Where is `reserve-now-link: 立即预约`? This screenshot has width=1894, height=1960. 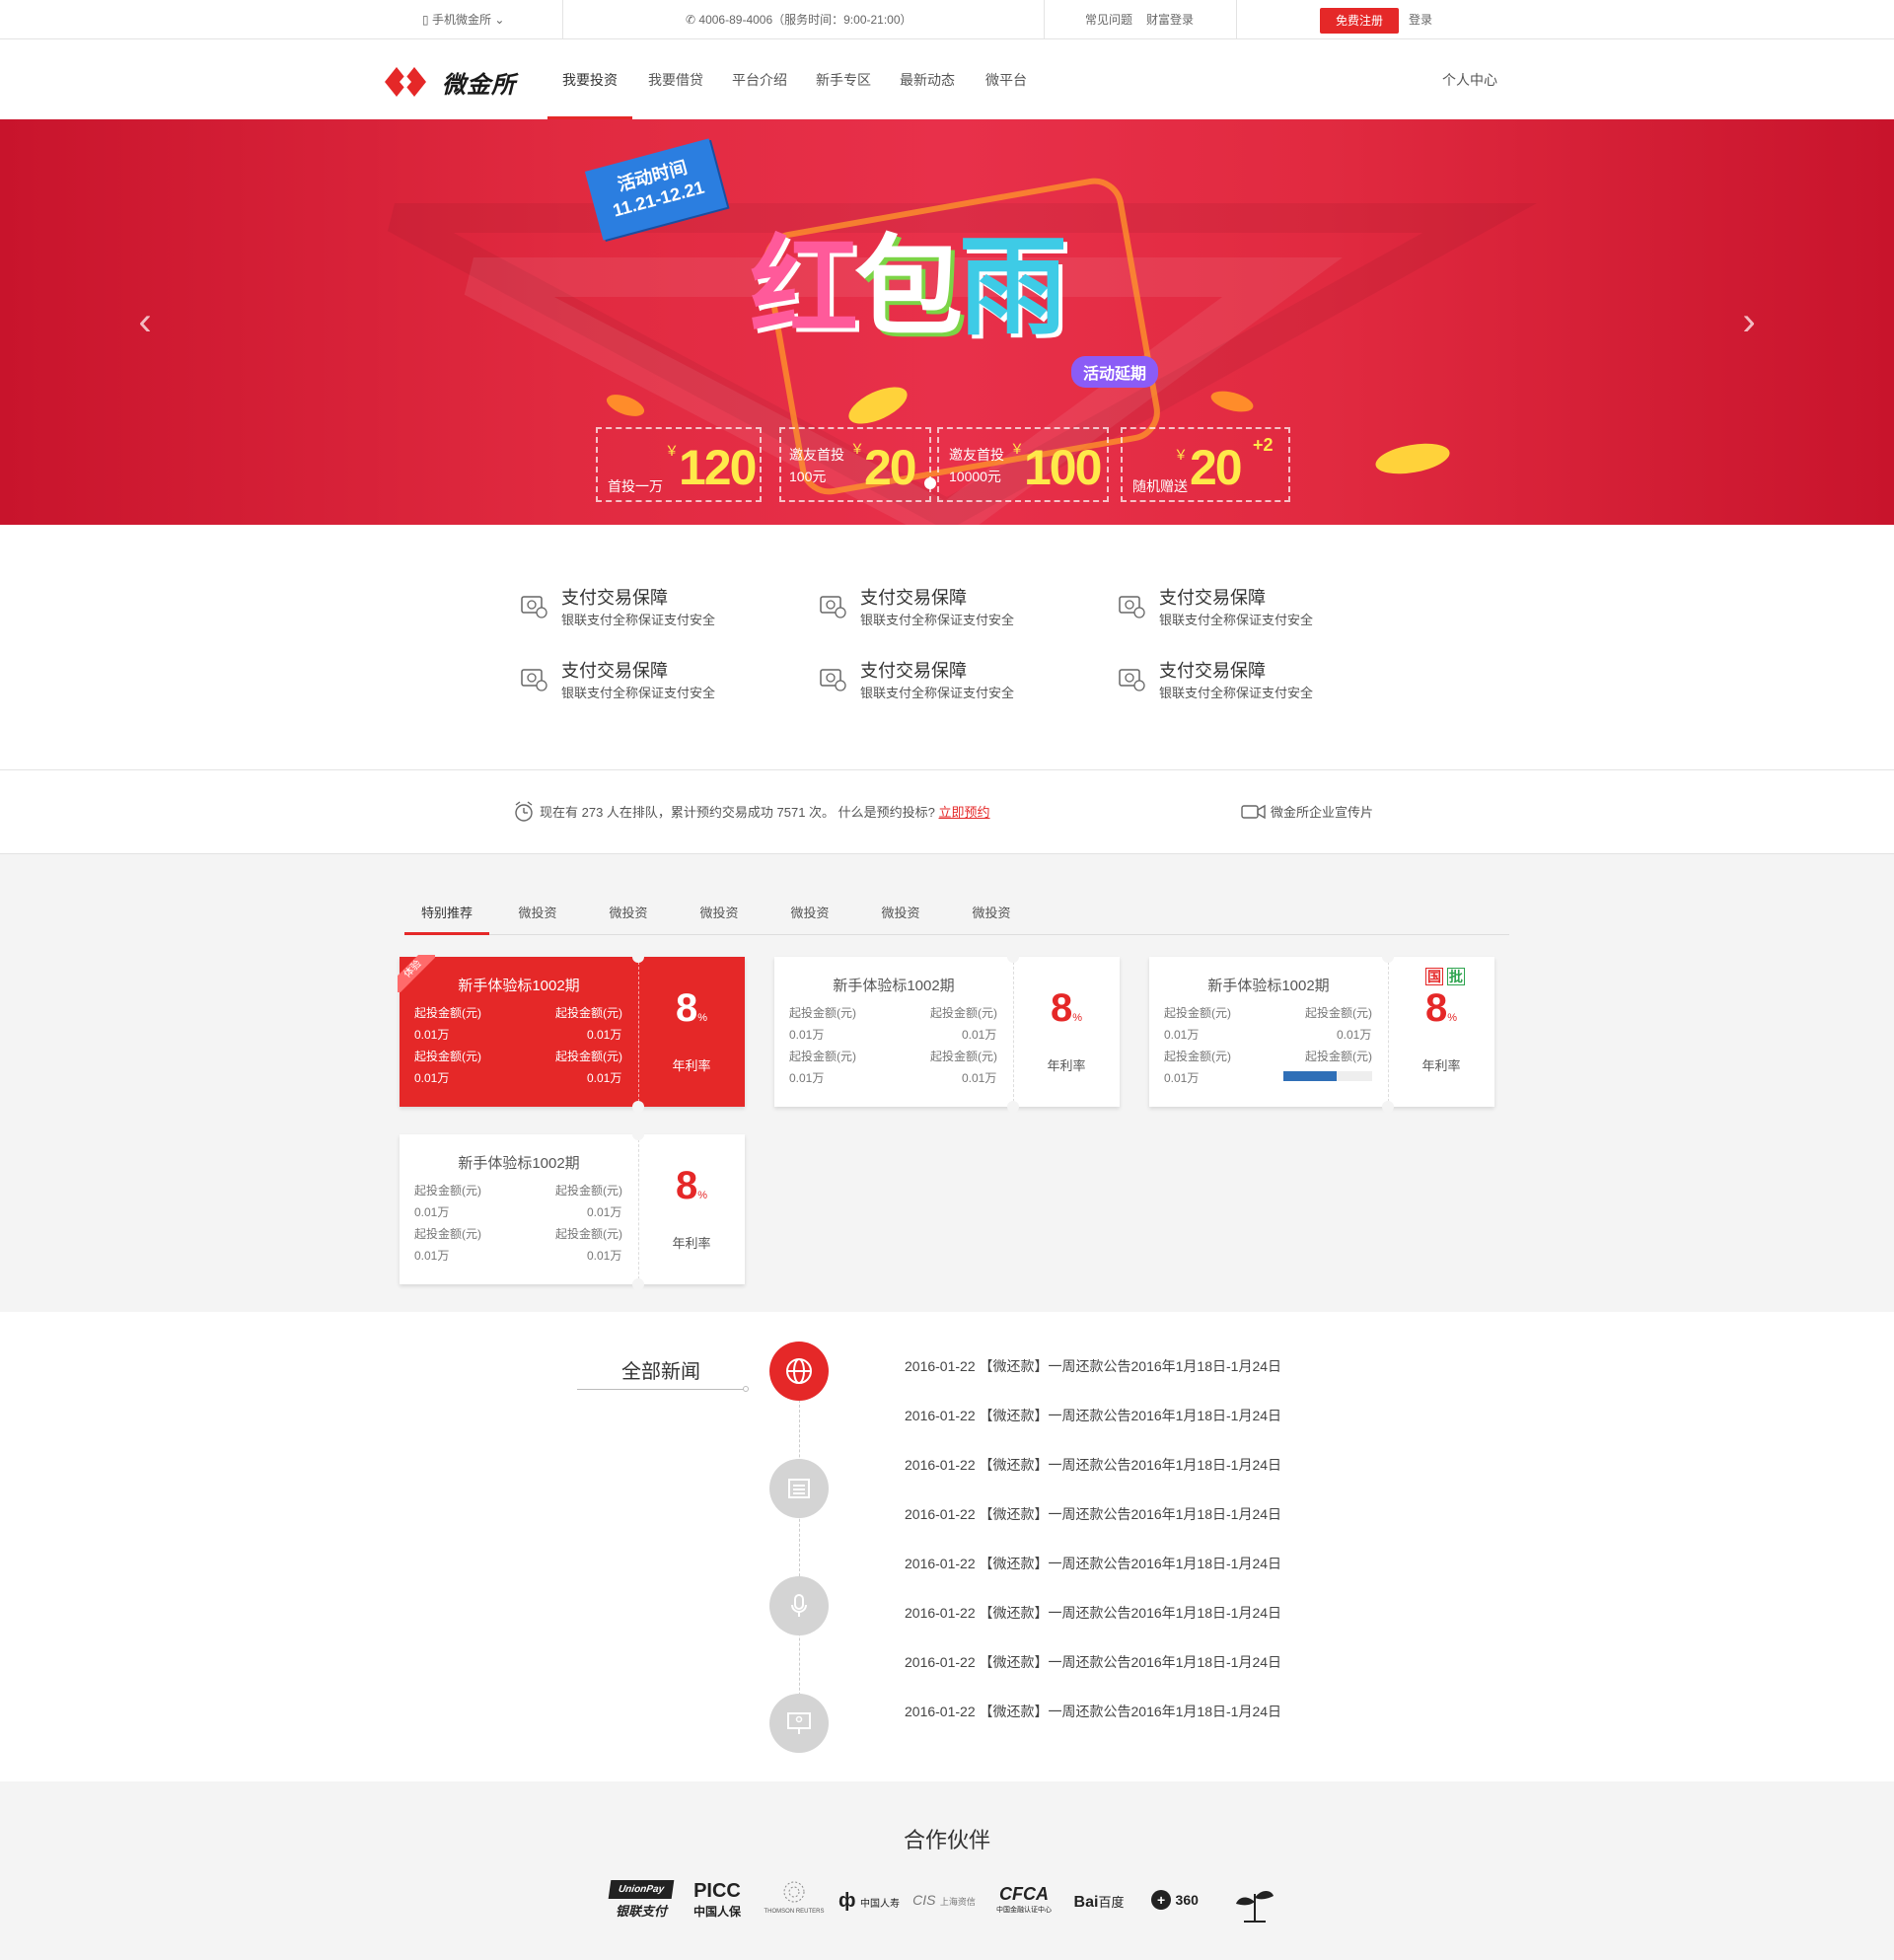
reserve-now-link: 立即预约 is located at coordinates (964, 812).